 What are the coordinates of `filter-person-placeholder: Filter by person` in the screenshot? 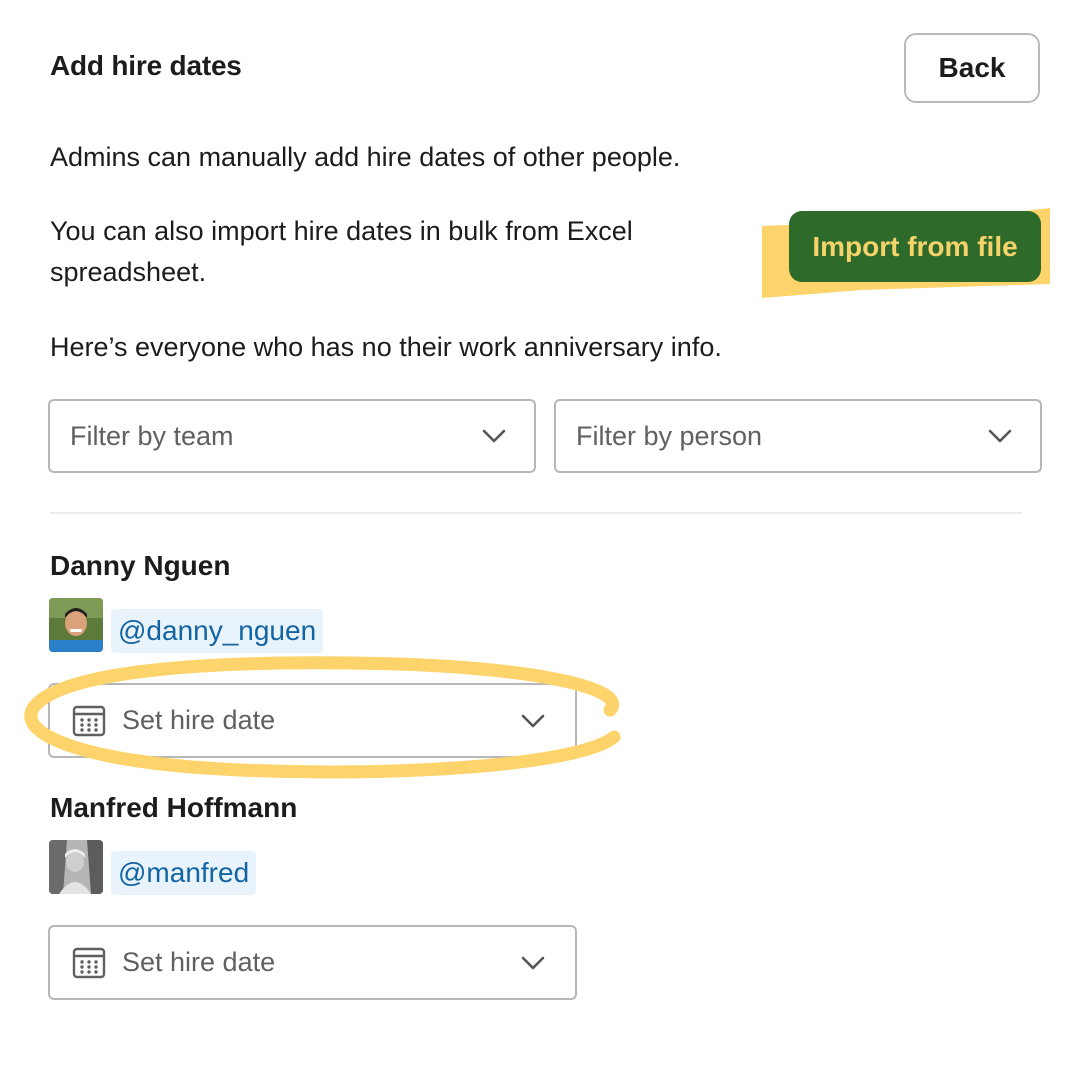 It's located at (669, 435).